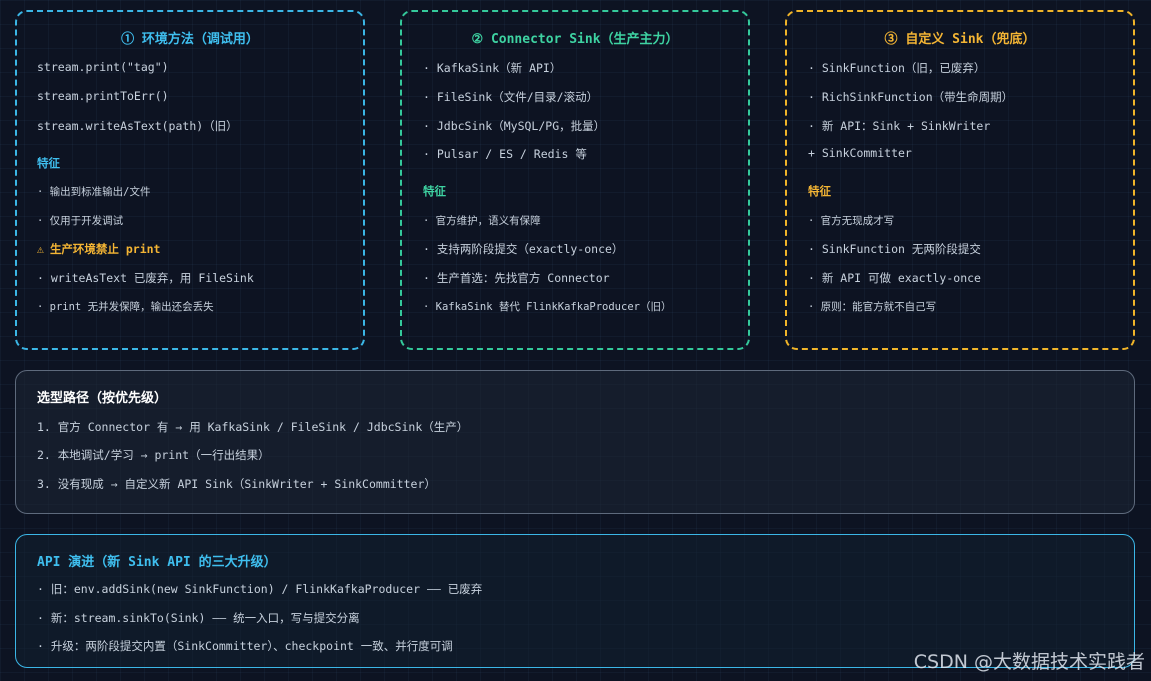  What do you see at coordinates (960, 39) in the screenshot?
I see `custom-sink-title: ③ 自定义 Sink（兜底）` at bounding box center [960, 39].